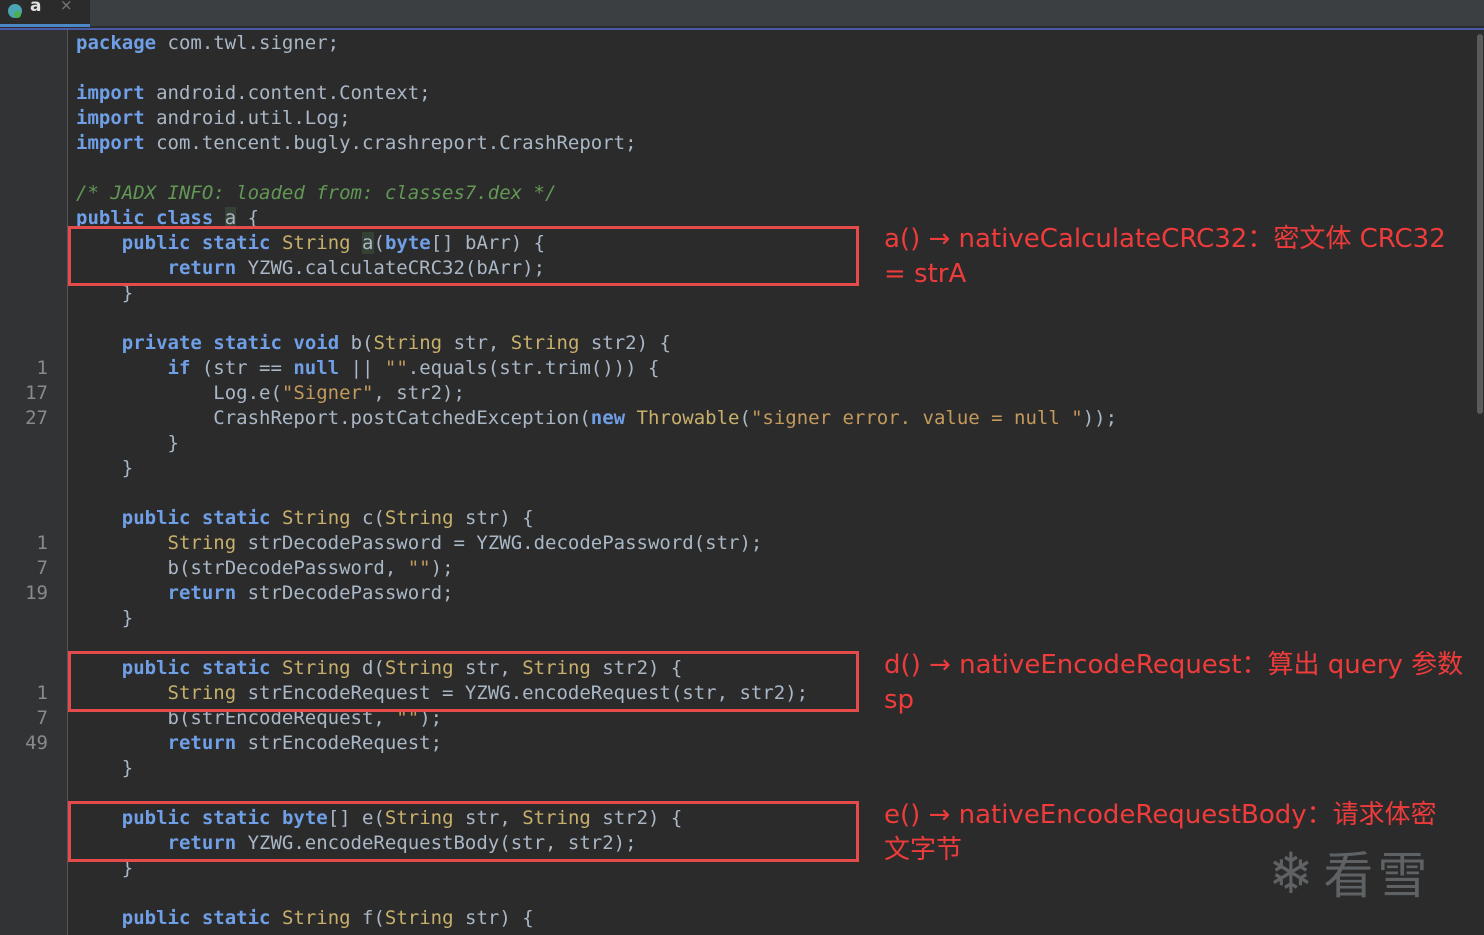 This screenshot has height=935, width=1484. I want to click on code-token: , str2);, so click(419, 393).